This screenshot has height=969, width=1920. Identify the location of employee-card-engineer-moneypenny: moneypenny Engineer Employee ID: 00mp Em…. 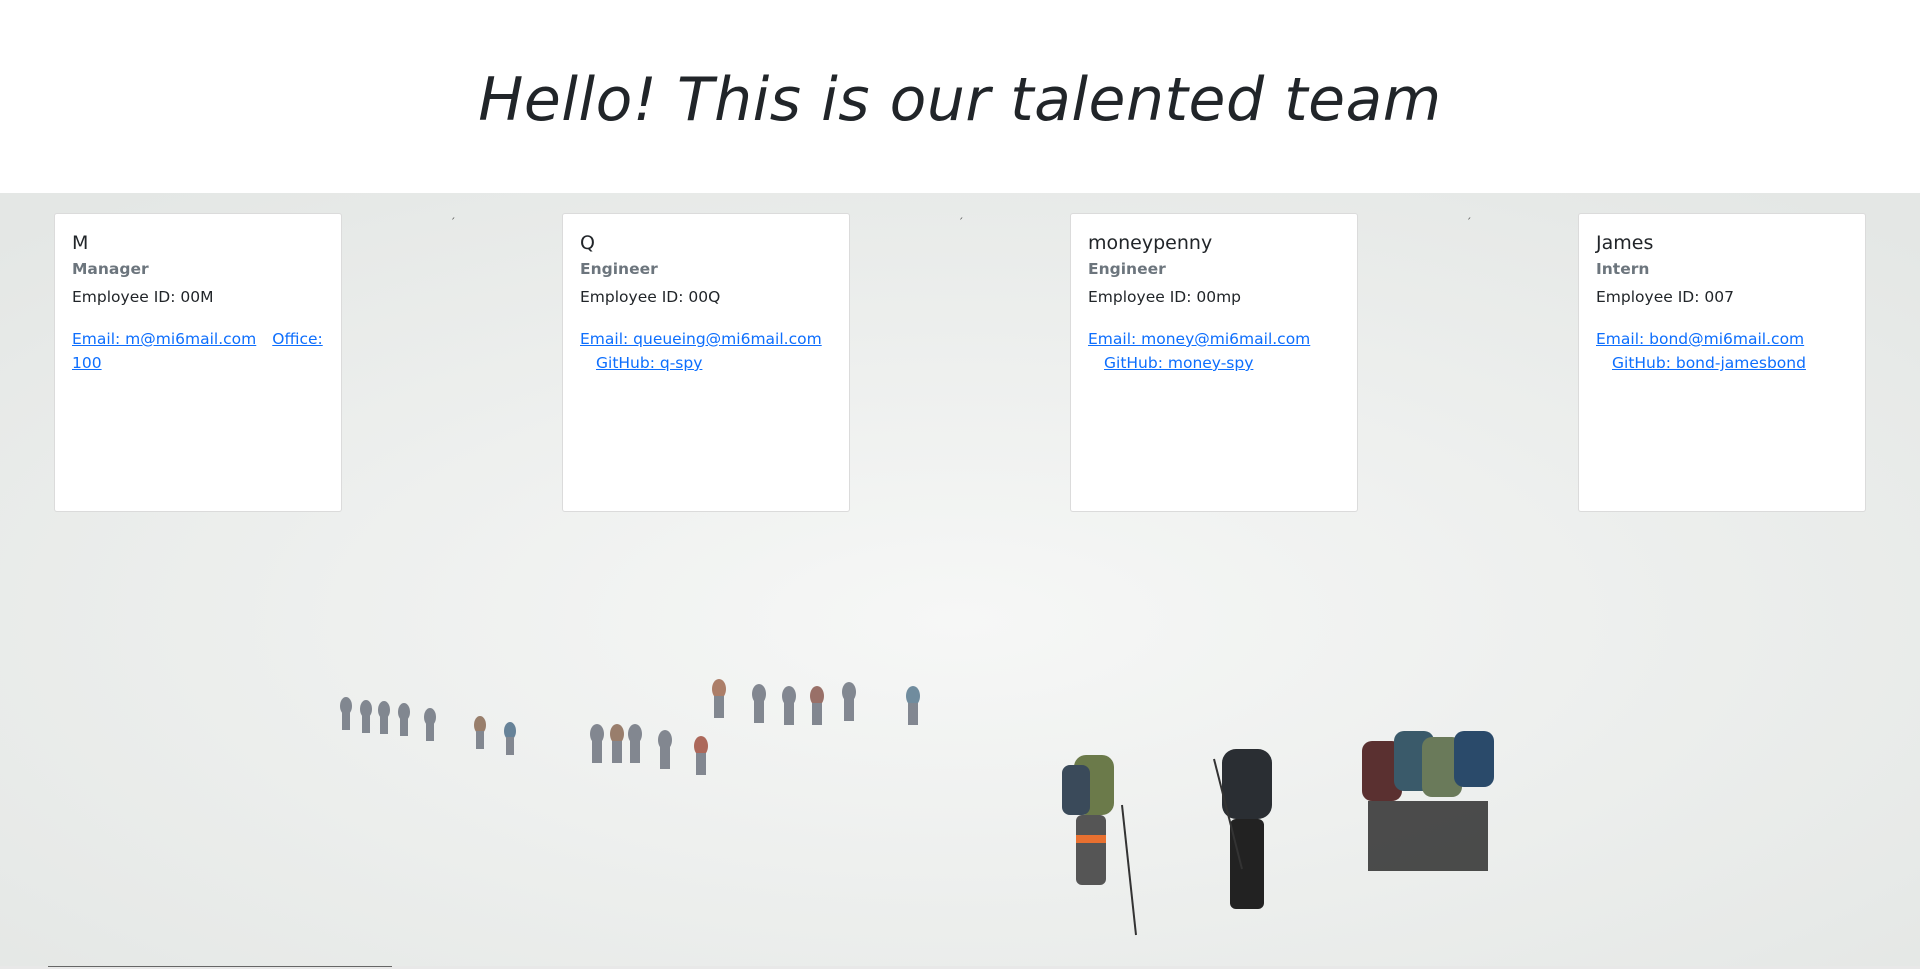
(1214, 362).